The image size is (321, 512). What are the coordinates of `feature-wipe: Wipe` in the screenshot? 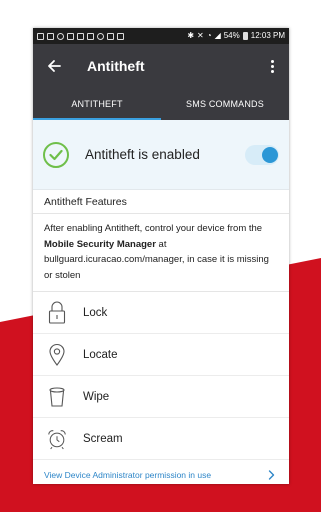 It's located at (161, 397).